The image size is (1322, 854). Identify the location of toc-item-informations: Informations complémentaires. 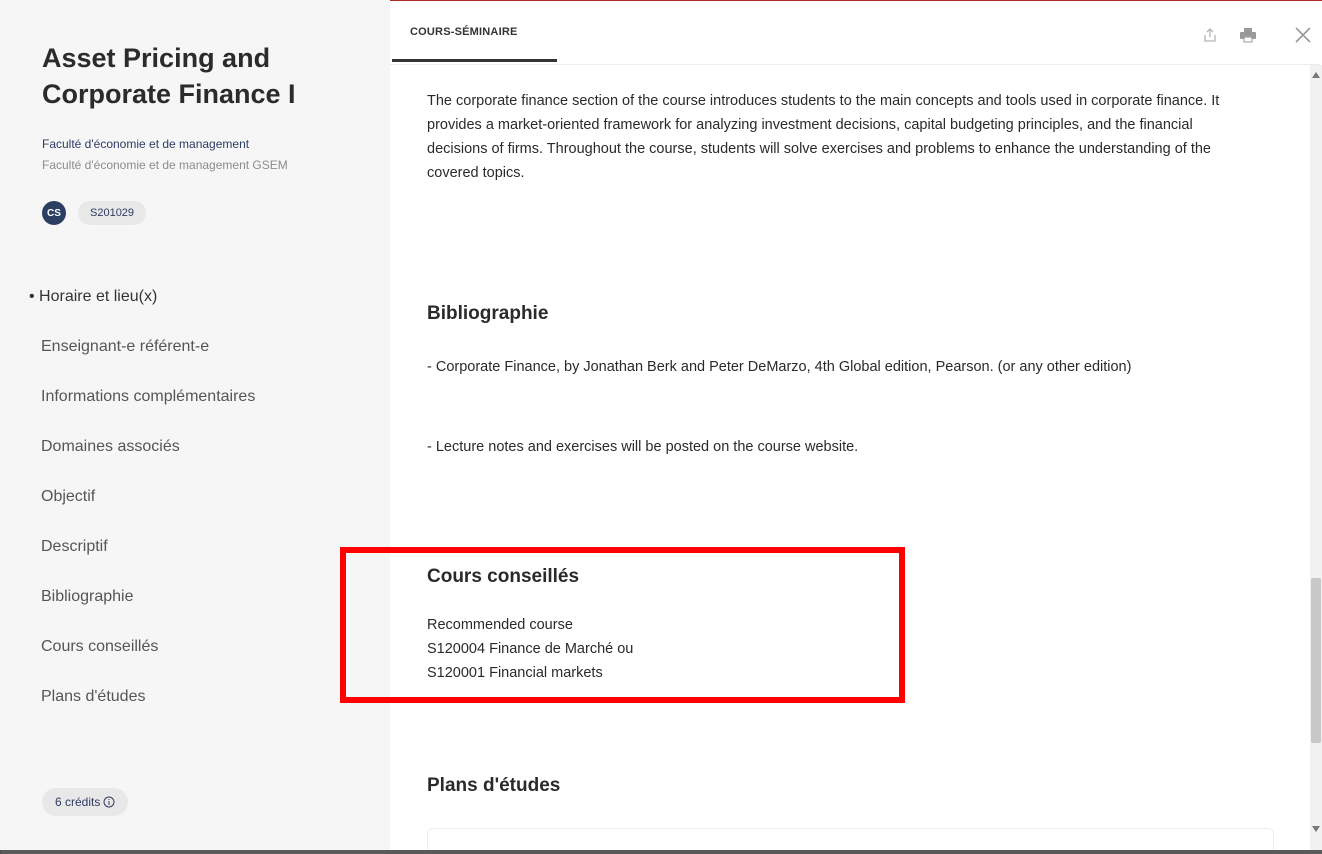
(148, 397).